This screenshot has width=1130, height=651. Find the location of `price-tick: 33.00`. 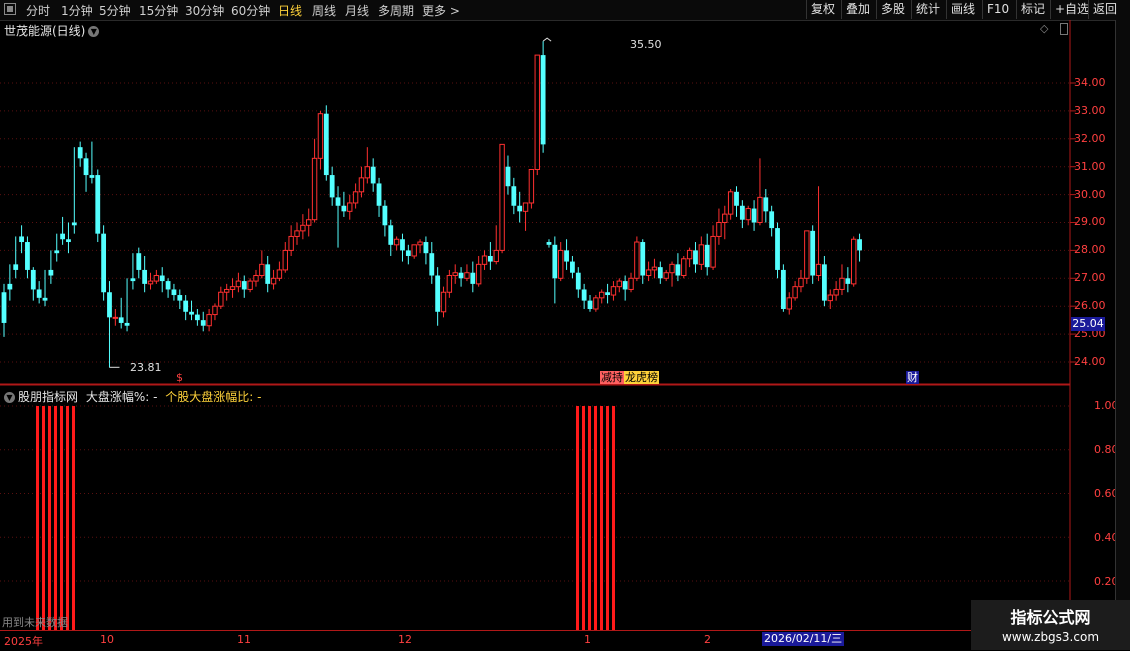

price-tick: 33.00 is located at coordinates (1090, 110).